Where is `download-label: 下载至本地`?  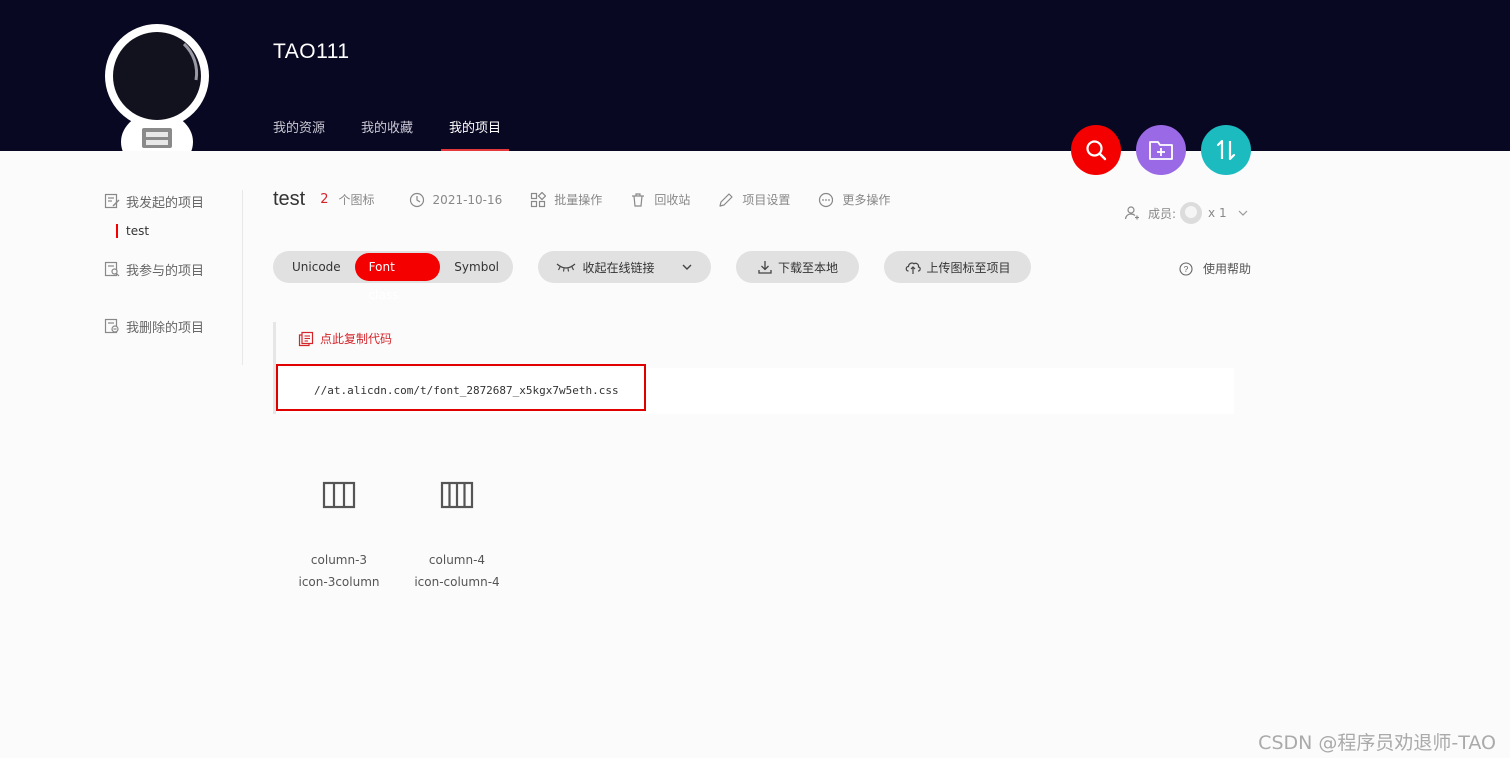 download-label: 下载至本地 is located at coordinates (807, 267).